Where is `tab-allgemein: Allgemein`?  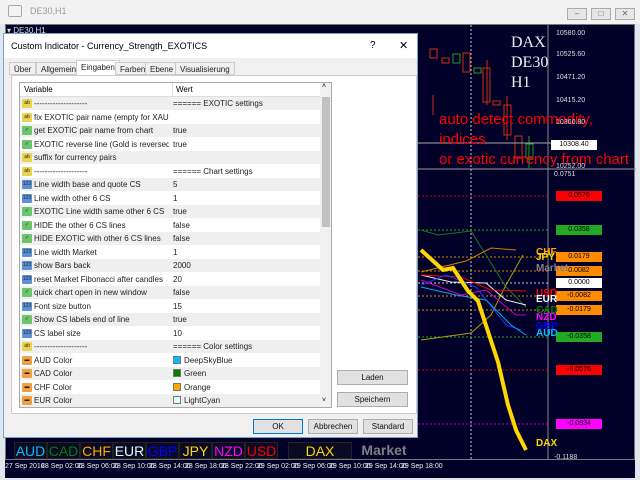
tab-allgemein: Allgemein is located at coordinates (59, 68).